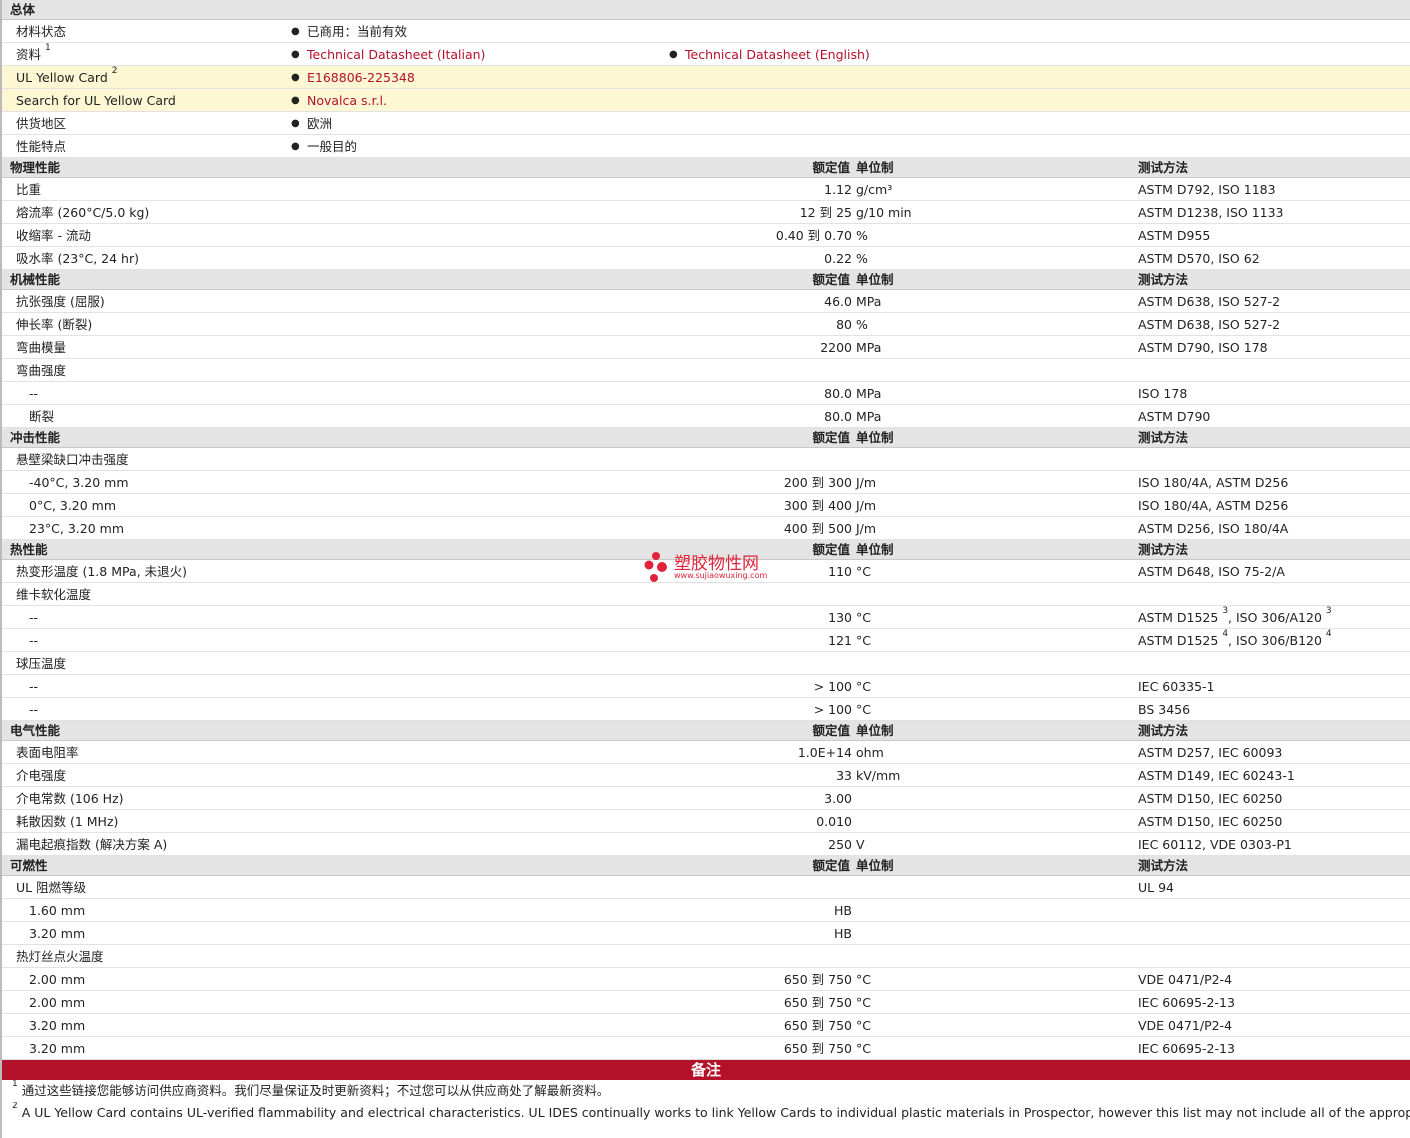 This screenshot has width=1410, height=1138. I want to click on general-link: Novalca s.r.l., so click(347, 100).